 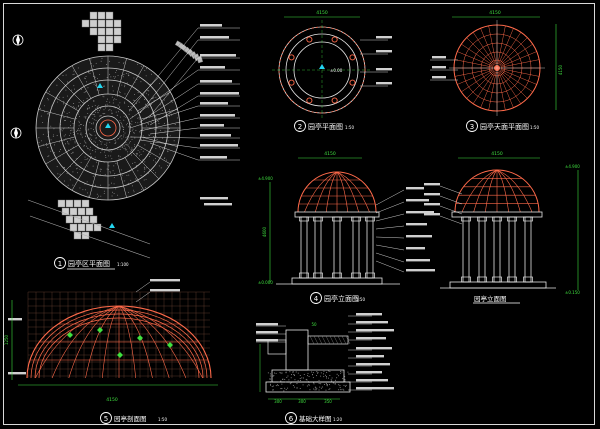 I want to click on leader-line, so click(x=390, y=197).